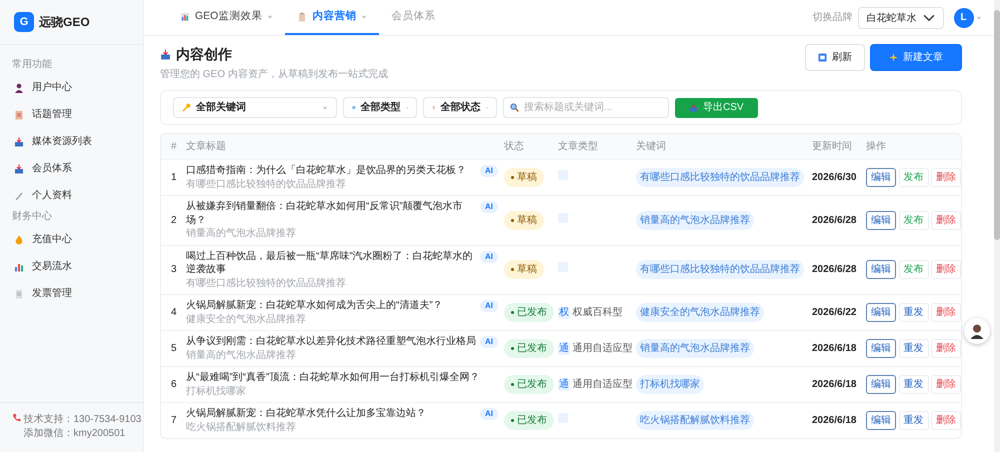 The width and height of the screenshot is (1000, 452). Describe the element at coordinates (670, 384) in the screenshot. I see `keyword-tag: 打标机找哪家` at that location.